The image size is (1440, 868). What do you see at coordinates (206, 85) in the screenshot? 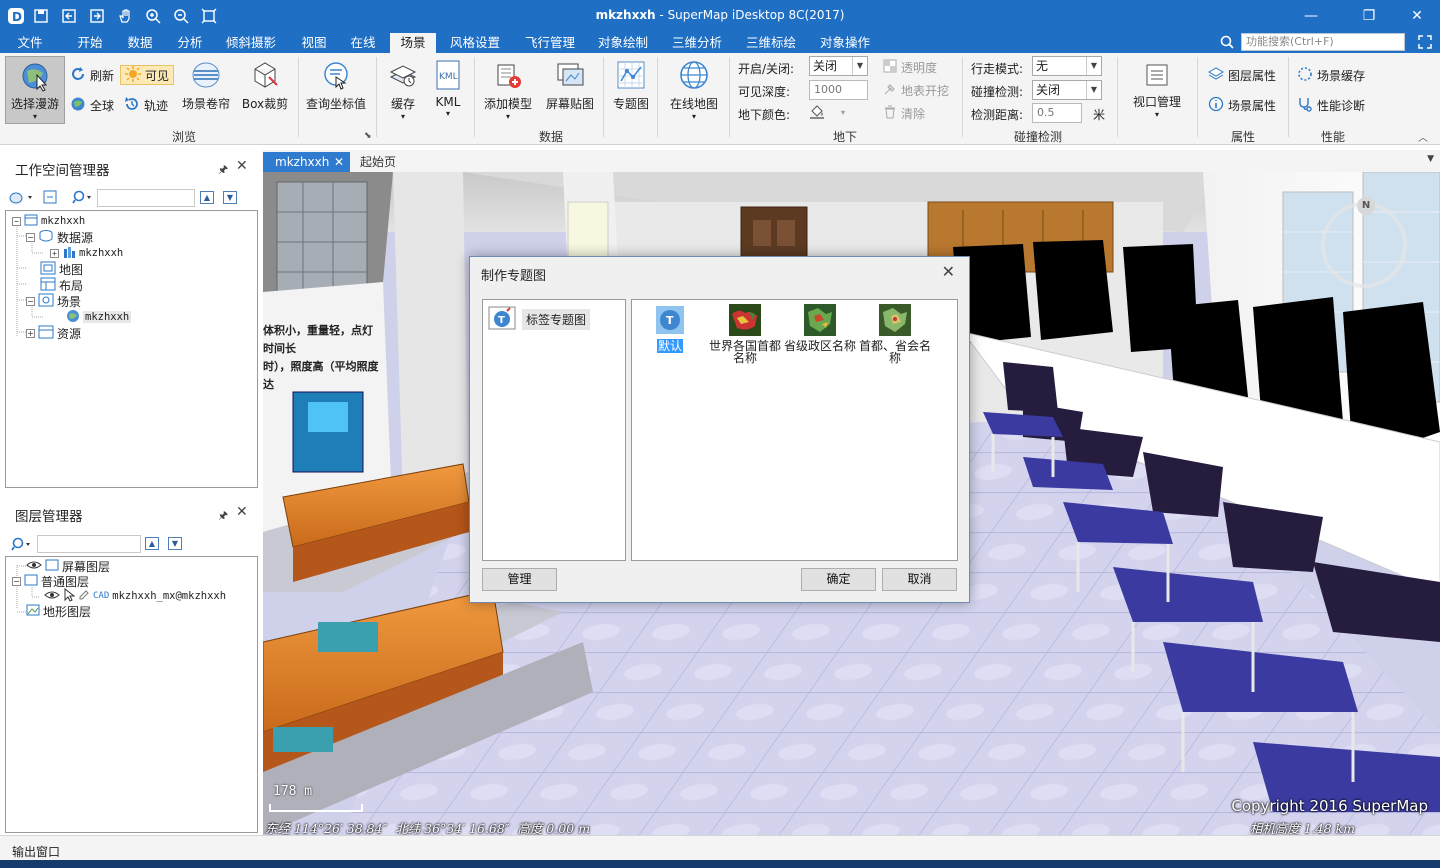
I see `roll-curtain-button: 场景卷帘` at bounding box center [206, 85].